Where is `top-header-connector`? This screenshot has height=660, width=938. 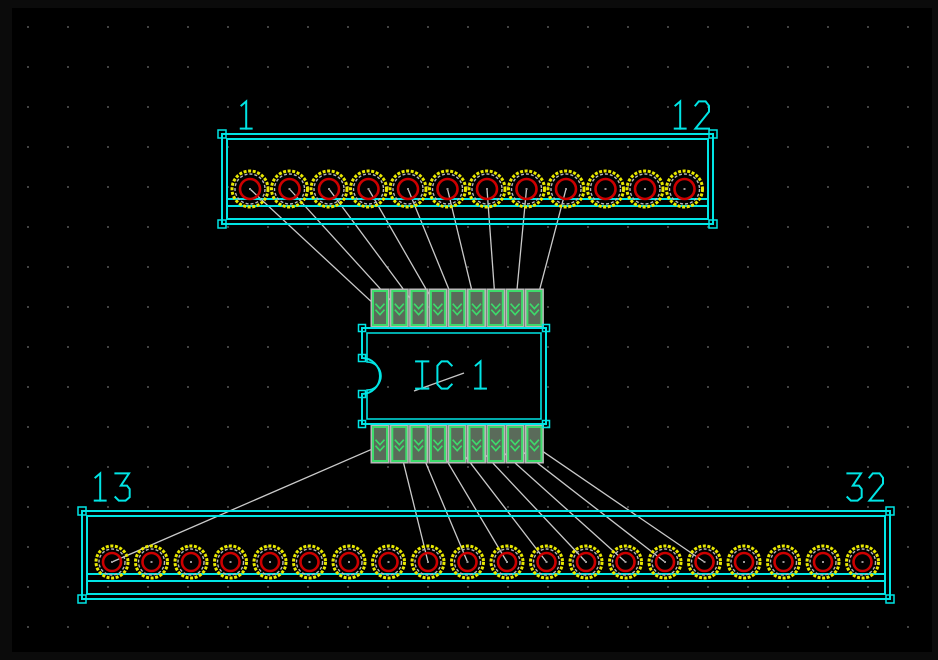 top-header-connector is located at coordinates (467, 179).